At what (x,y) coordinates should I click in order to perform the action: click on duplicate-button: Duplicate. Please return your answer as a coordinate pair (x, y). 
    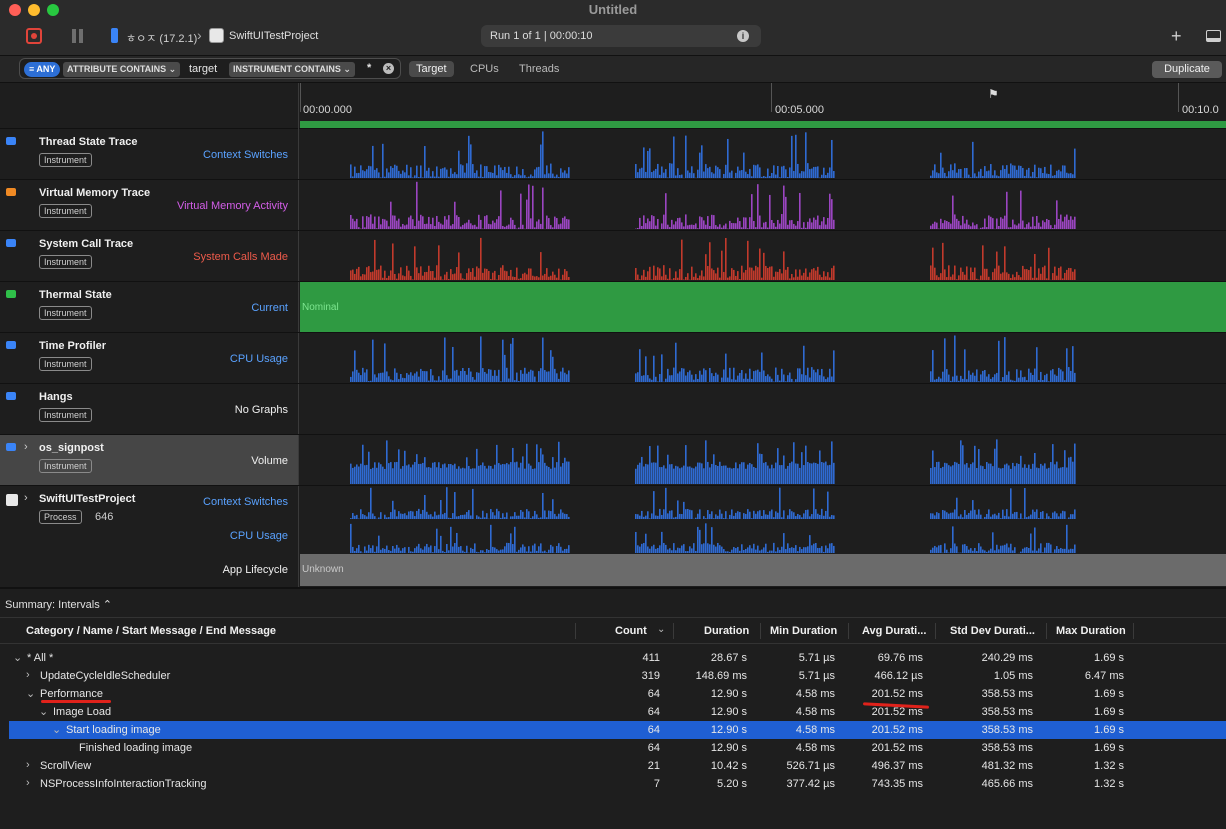
    Looking at the image, I should click on (1187, 69).